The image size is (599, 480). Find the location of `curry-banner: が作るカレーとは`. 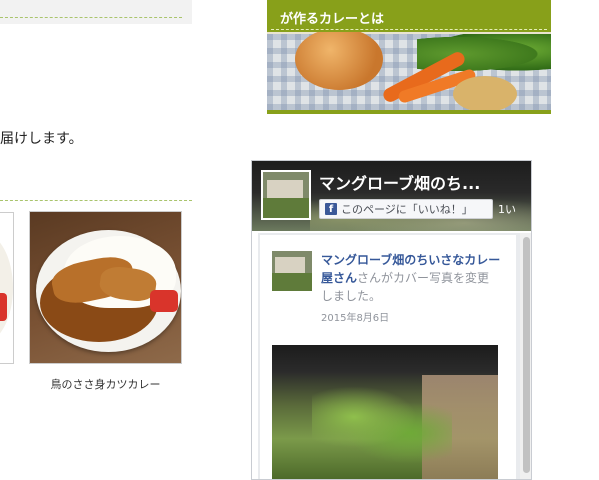

curry-banner: が作るカレーとは is located at coordinates (409, 57).